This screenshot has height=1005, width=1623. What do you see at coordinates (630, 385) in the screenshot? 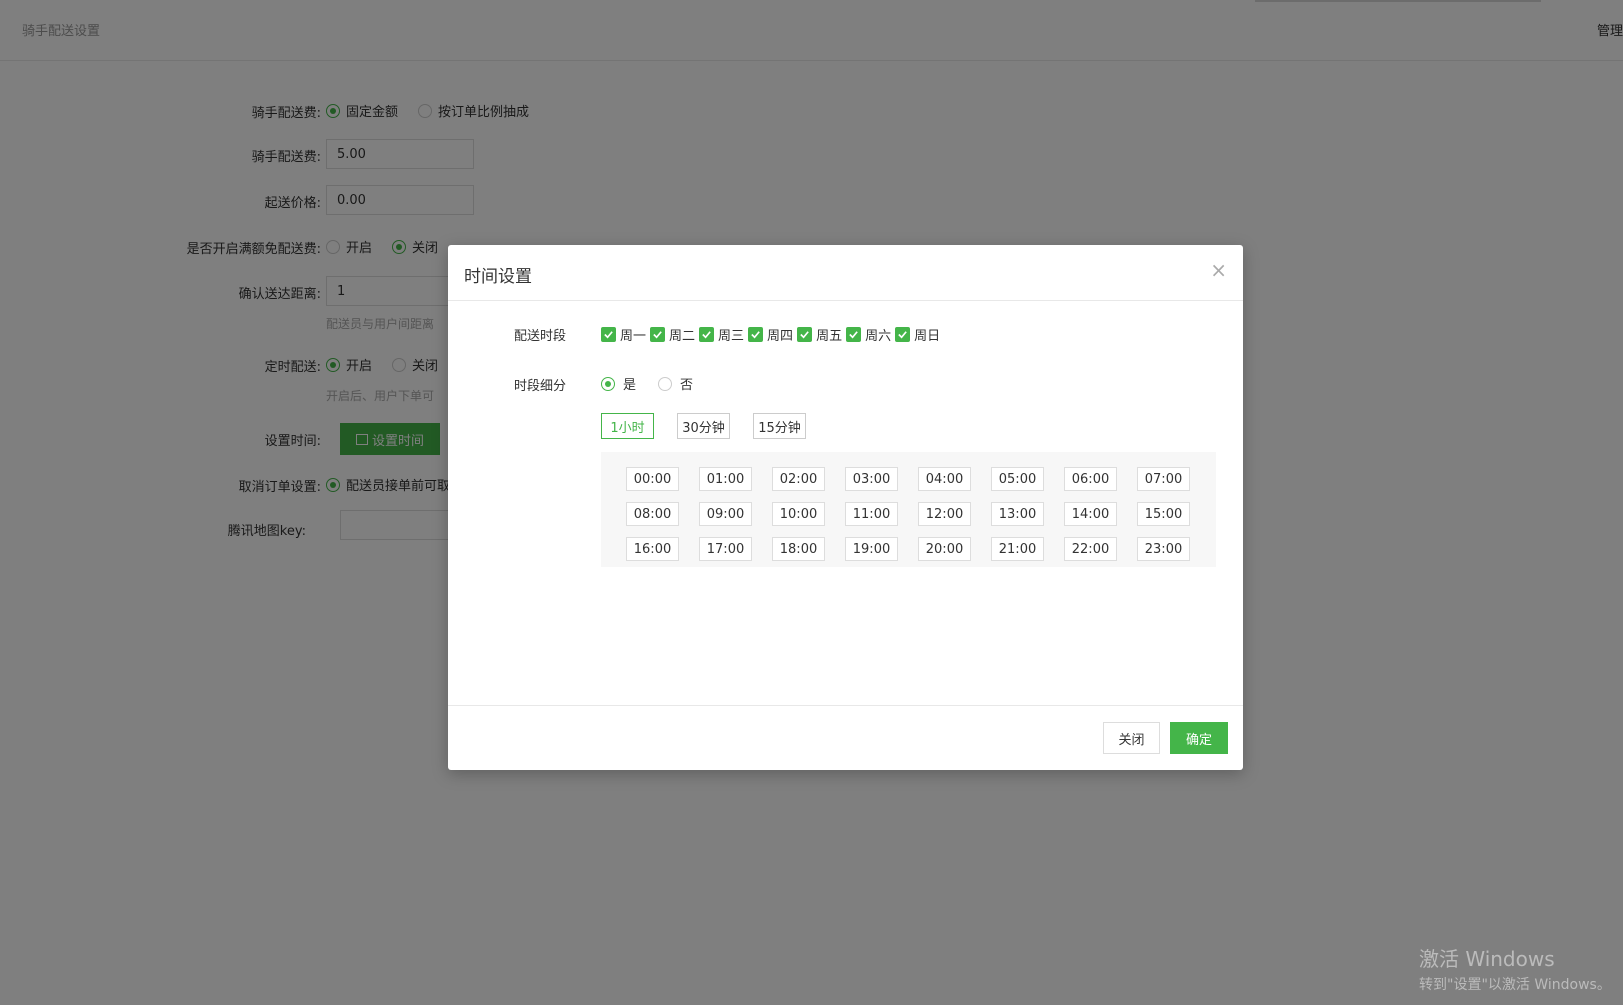
I see `split-yes-label: 是` at bounding box center [630, 385].